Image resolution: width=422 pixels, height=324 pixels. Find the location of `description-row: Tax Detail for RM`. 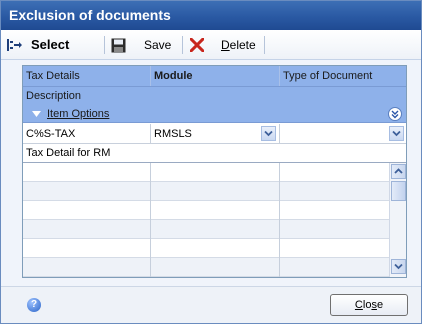

description-row: Tax Detail for RM is located at coordinates (214, 153).